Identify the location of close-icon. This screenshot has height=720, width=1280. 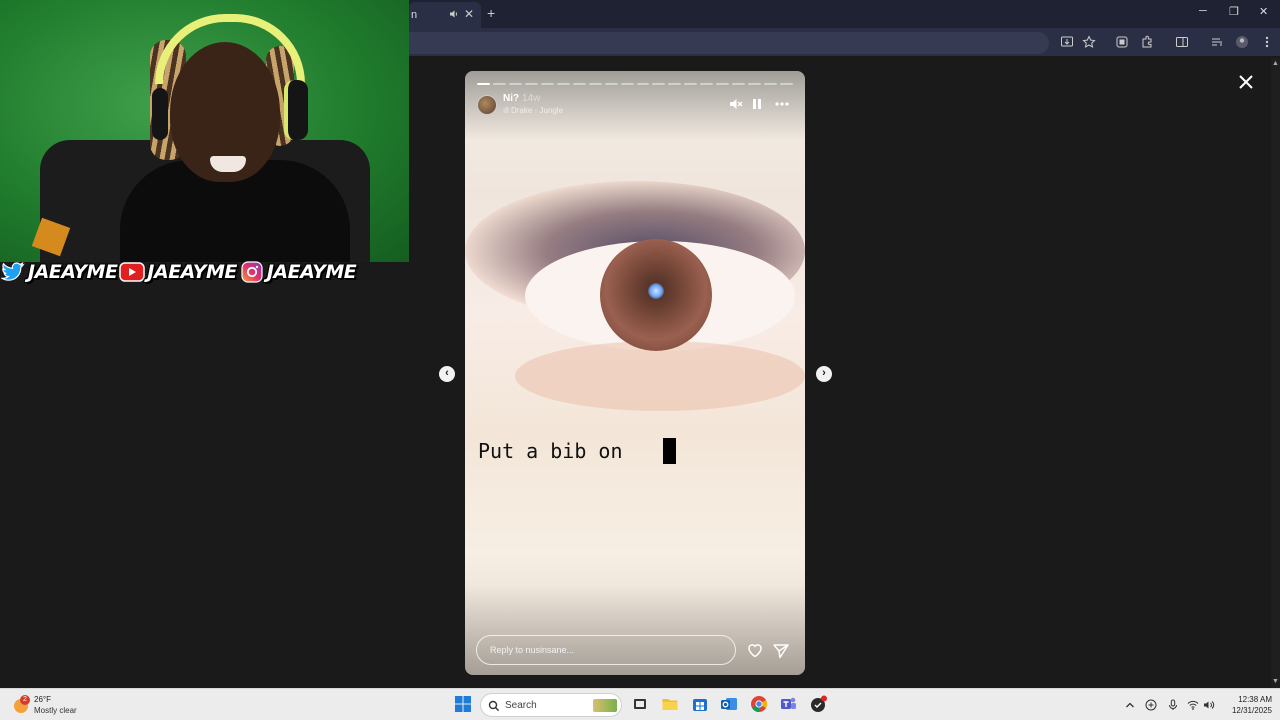
(1246, 82).